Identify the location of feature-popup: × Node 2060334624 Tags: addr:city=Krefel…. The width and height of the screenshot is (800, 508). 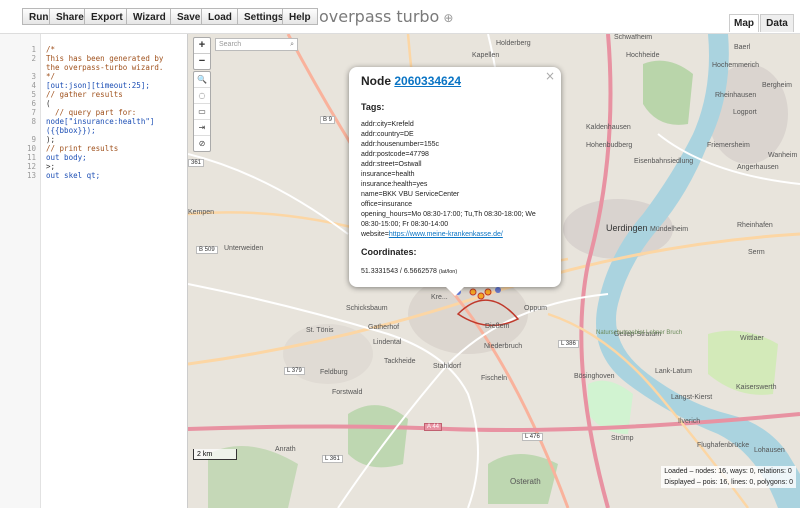
(455, 181).